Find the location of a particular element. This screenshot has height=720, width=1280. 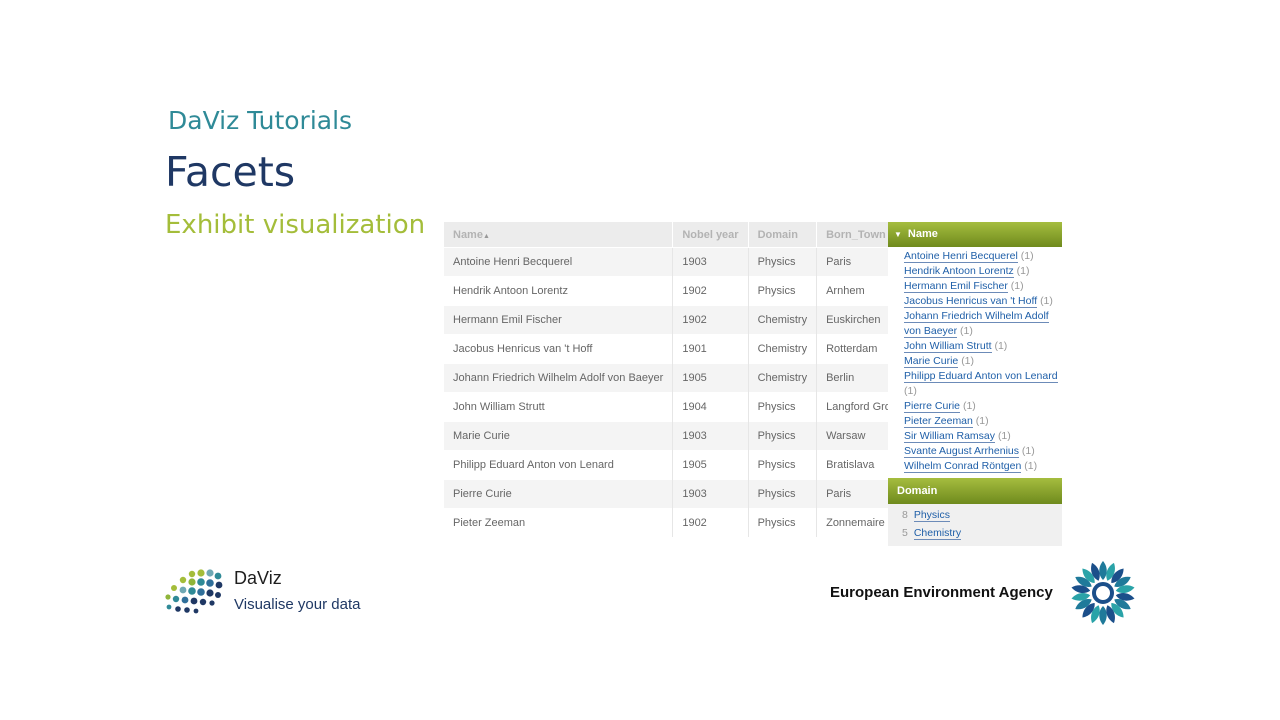

slide-title: Facets is located at coordinates (230, 172).